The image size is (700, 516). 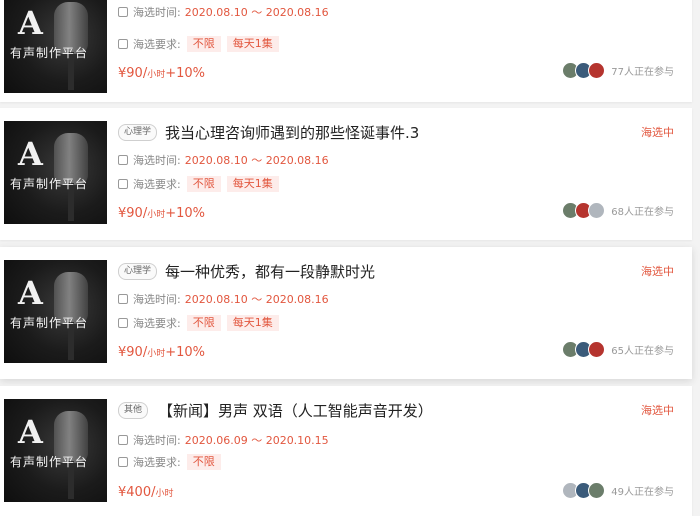 I want to click on participants: 77人正在参与, so click(x=618, y=70).